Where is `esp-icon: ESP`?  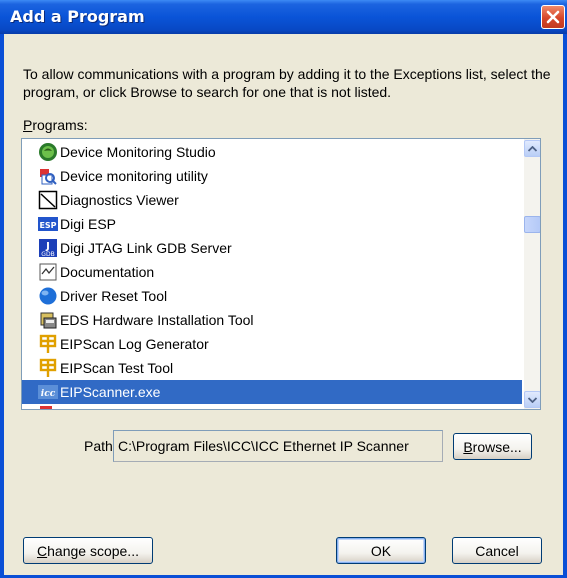 esp-icon: ESP is located at coordinates (48, 224).